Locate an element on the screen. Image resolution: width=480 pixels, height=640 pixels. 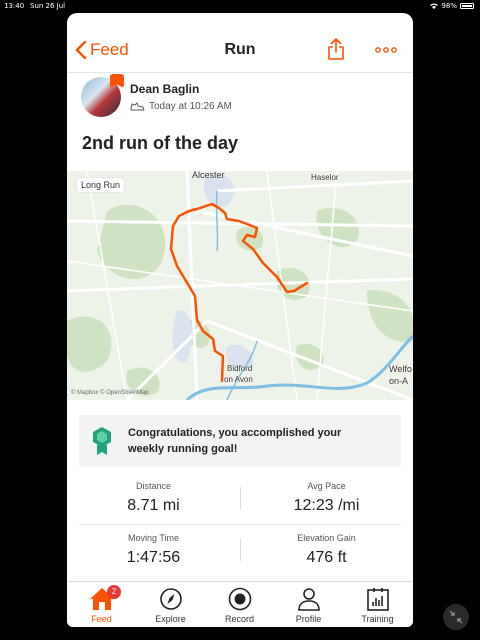
chart-icon is located at coordinates (378, 599).